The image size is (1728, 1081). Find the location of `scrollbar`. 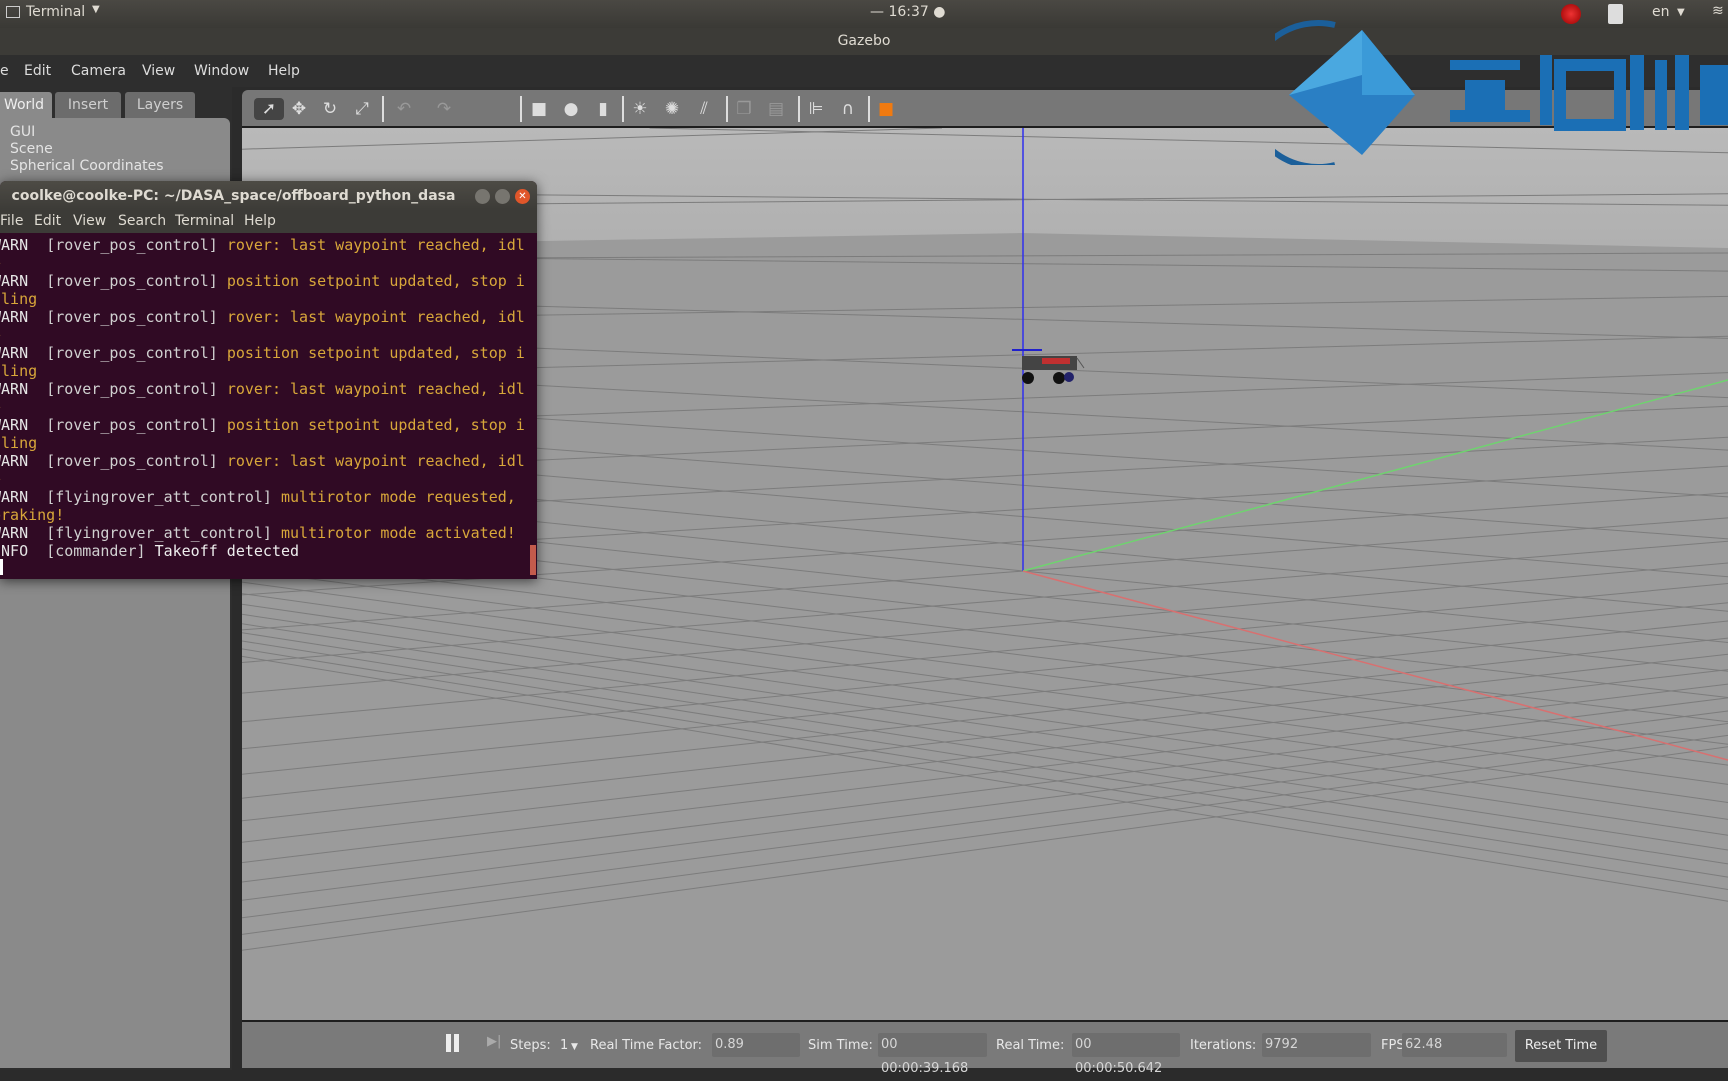

scrollbar is located at coordinates (533, 560).